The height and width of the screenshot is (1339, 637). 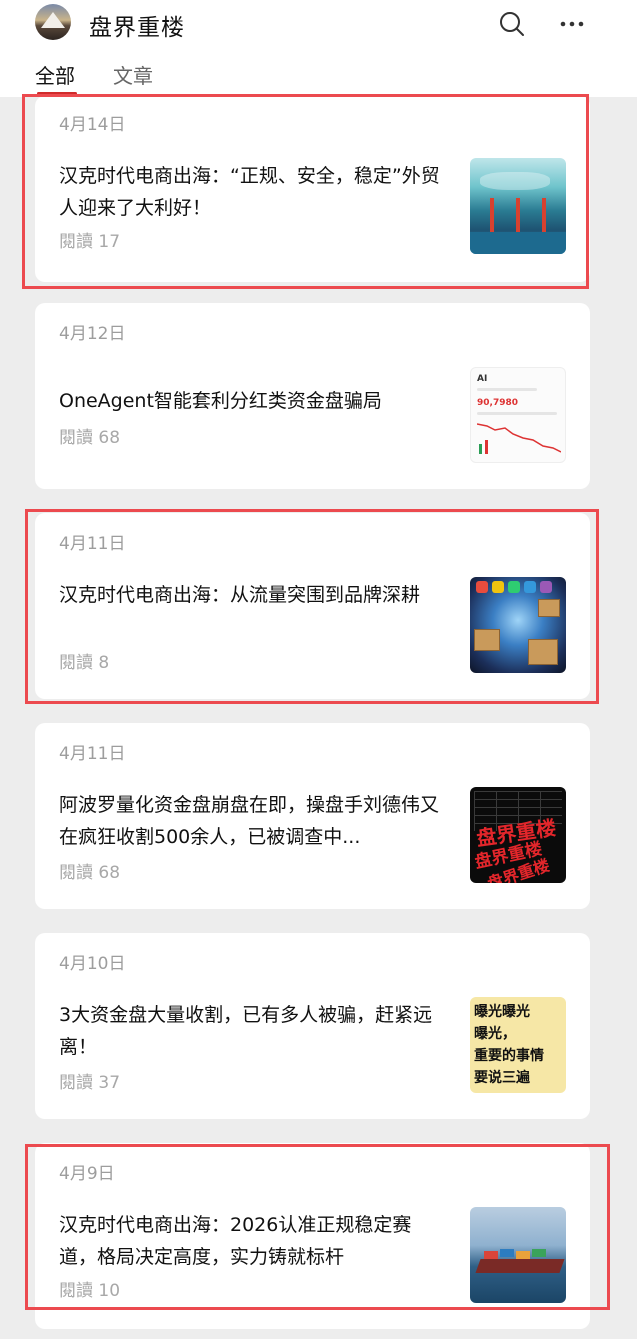 I want to click on article-date: 4月14日, so click(x=92, y=125).